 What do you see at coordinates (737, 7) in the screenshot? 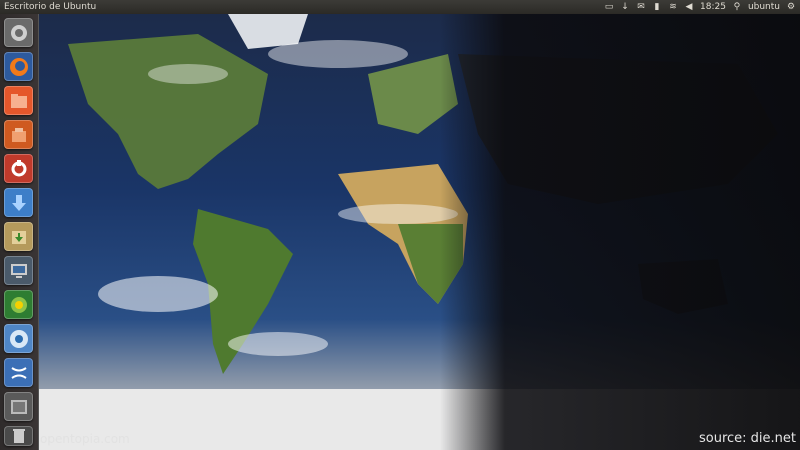
I see `user-icon: ⚲` at bounding box center [737, 7].